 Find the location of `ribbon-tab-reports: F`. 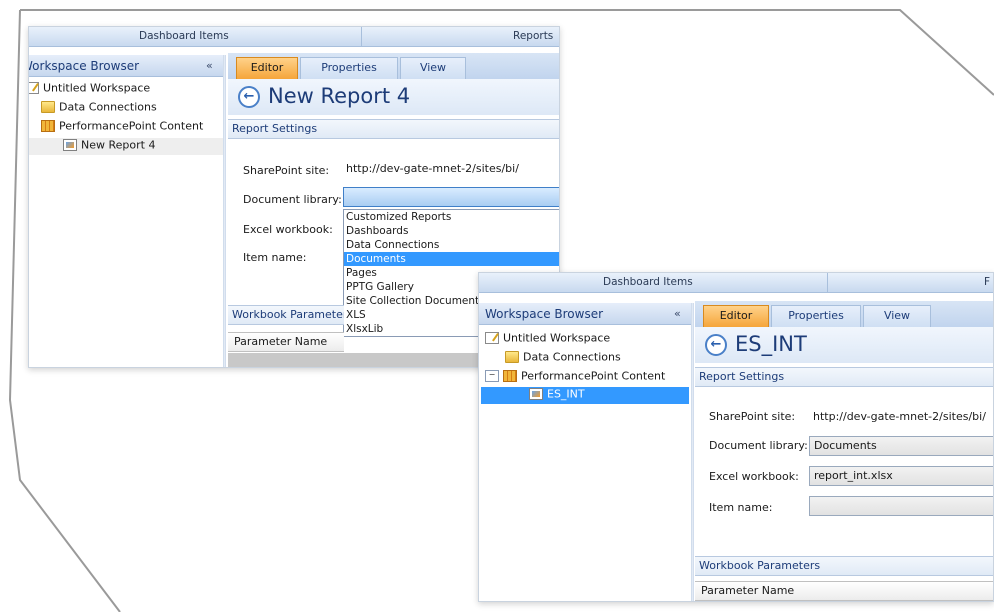

ribbon-tab-reports: F is located at coordinates (987, 282).